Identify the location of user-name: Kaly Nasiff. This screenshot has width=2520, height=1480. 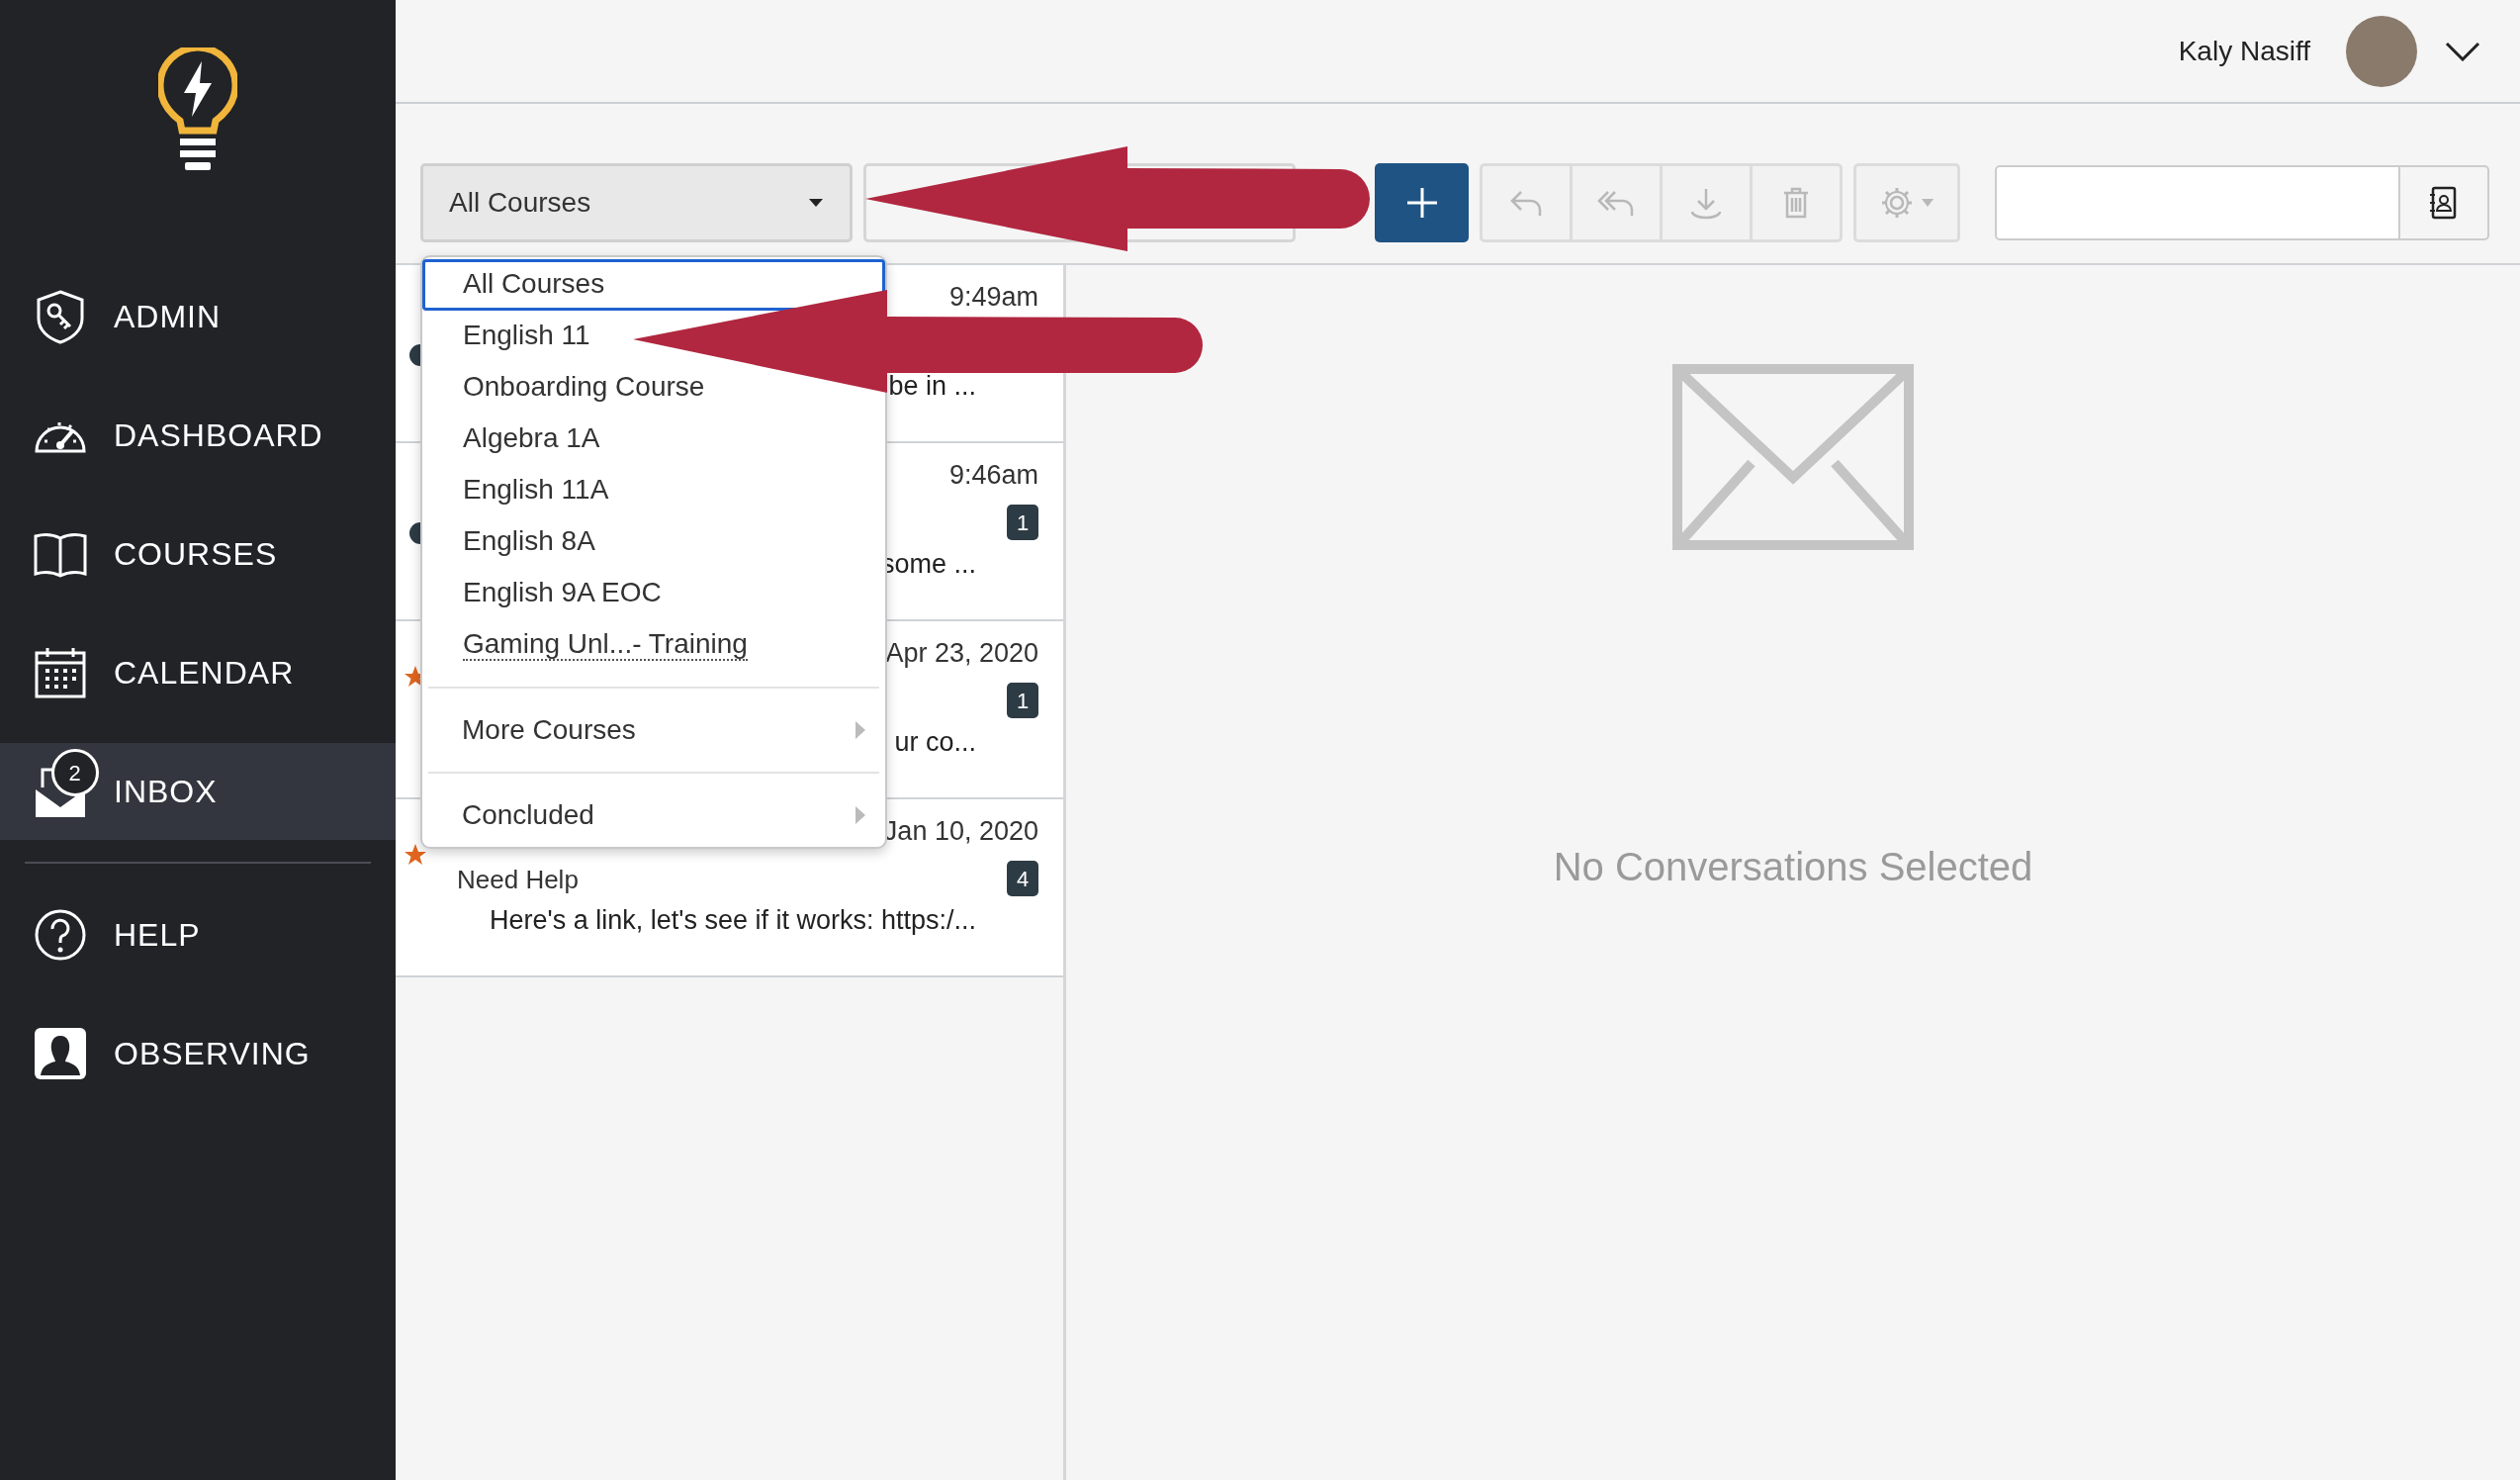
(2244, 51).